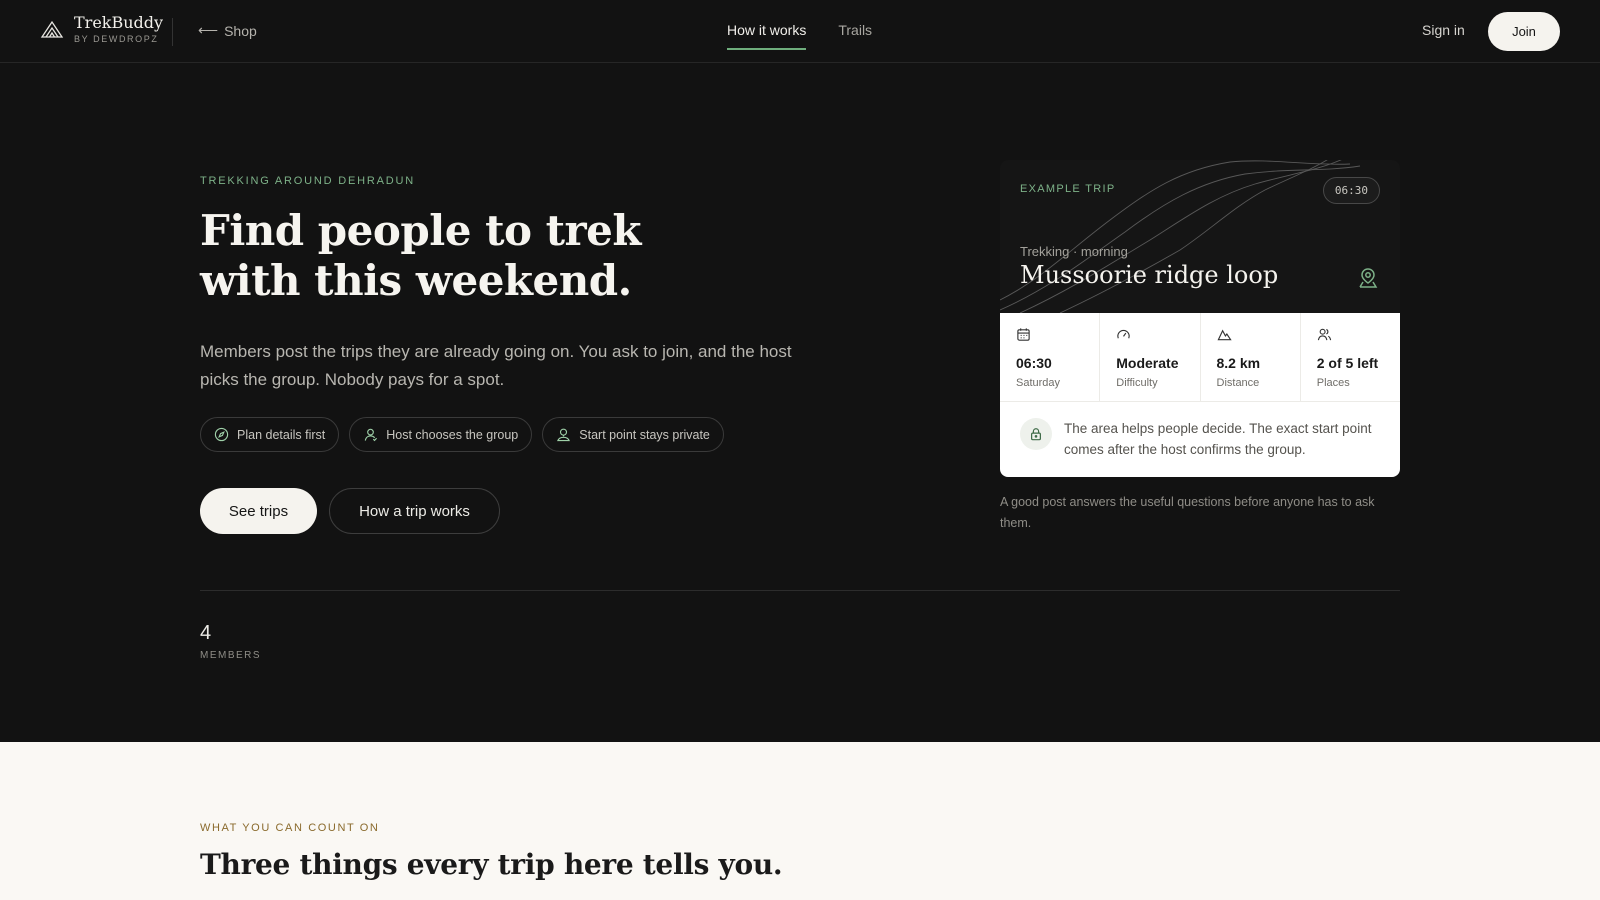  What do you see at coordinates (767, 36) in the screenshot?
I see `nav-link-how-it-works: How it works` at bounding box center [767, 36].